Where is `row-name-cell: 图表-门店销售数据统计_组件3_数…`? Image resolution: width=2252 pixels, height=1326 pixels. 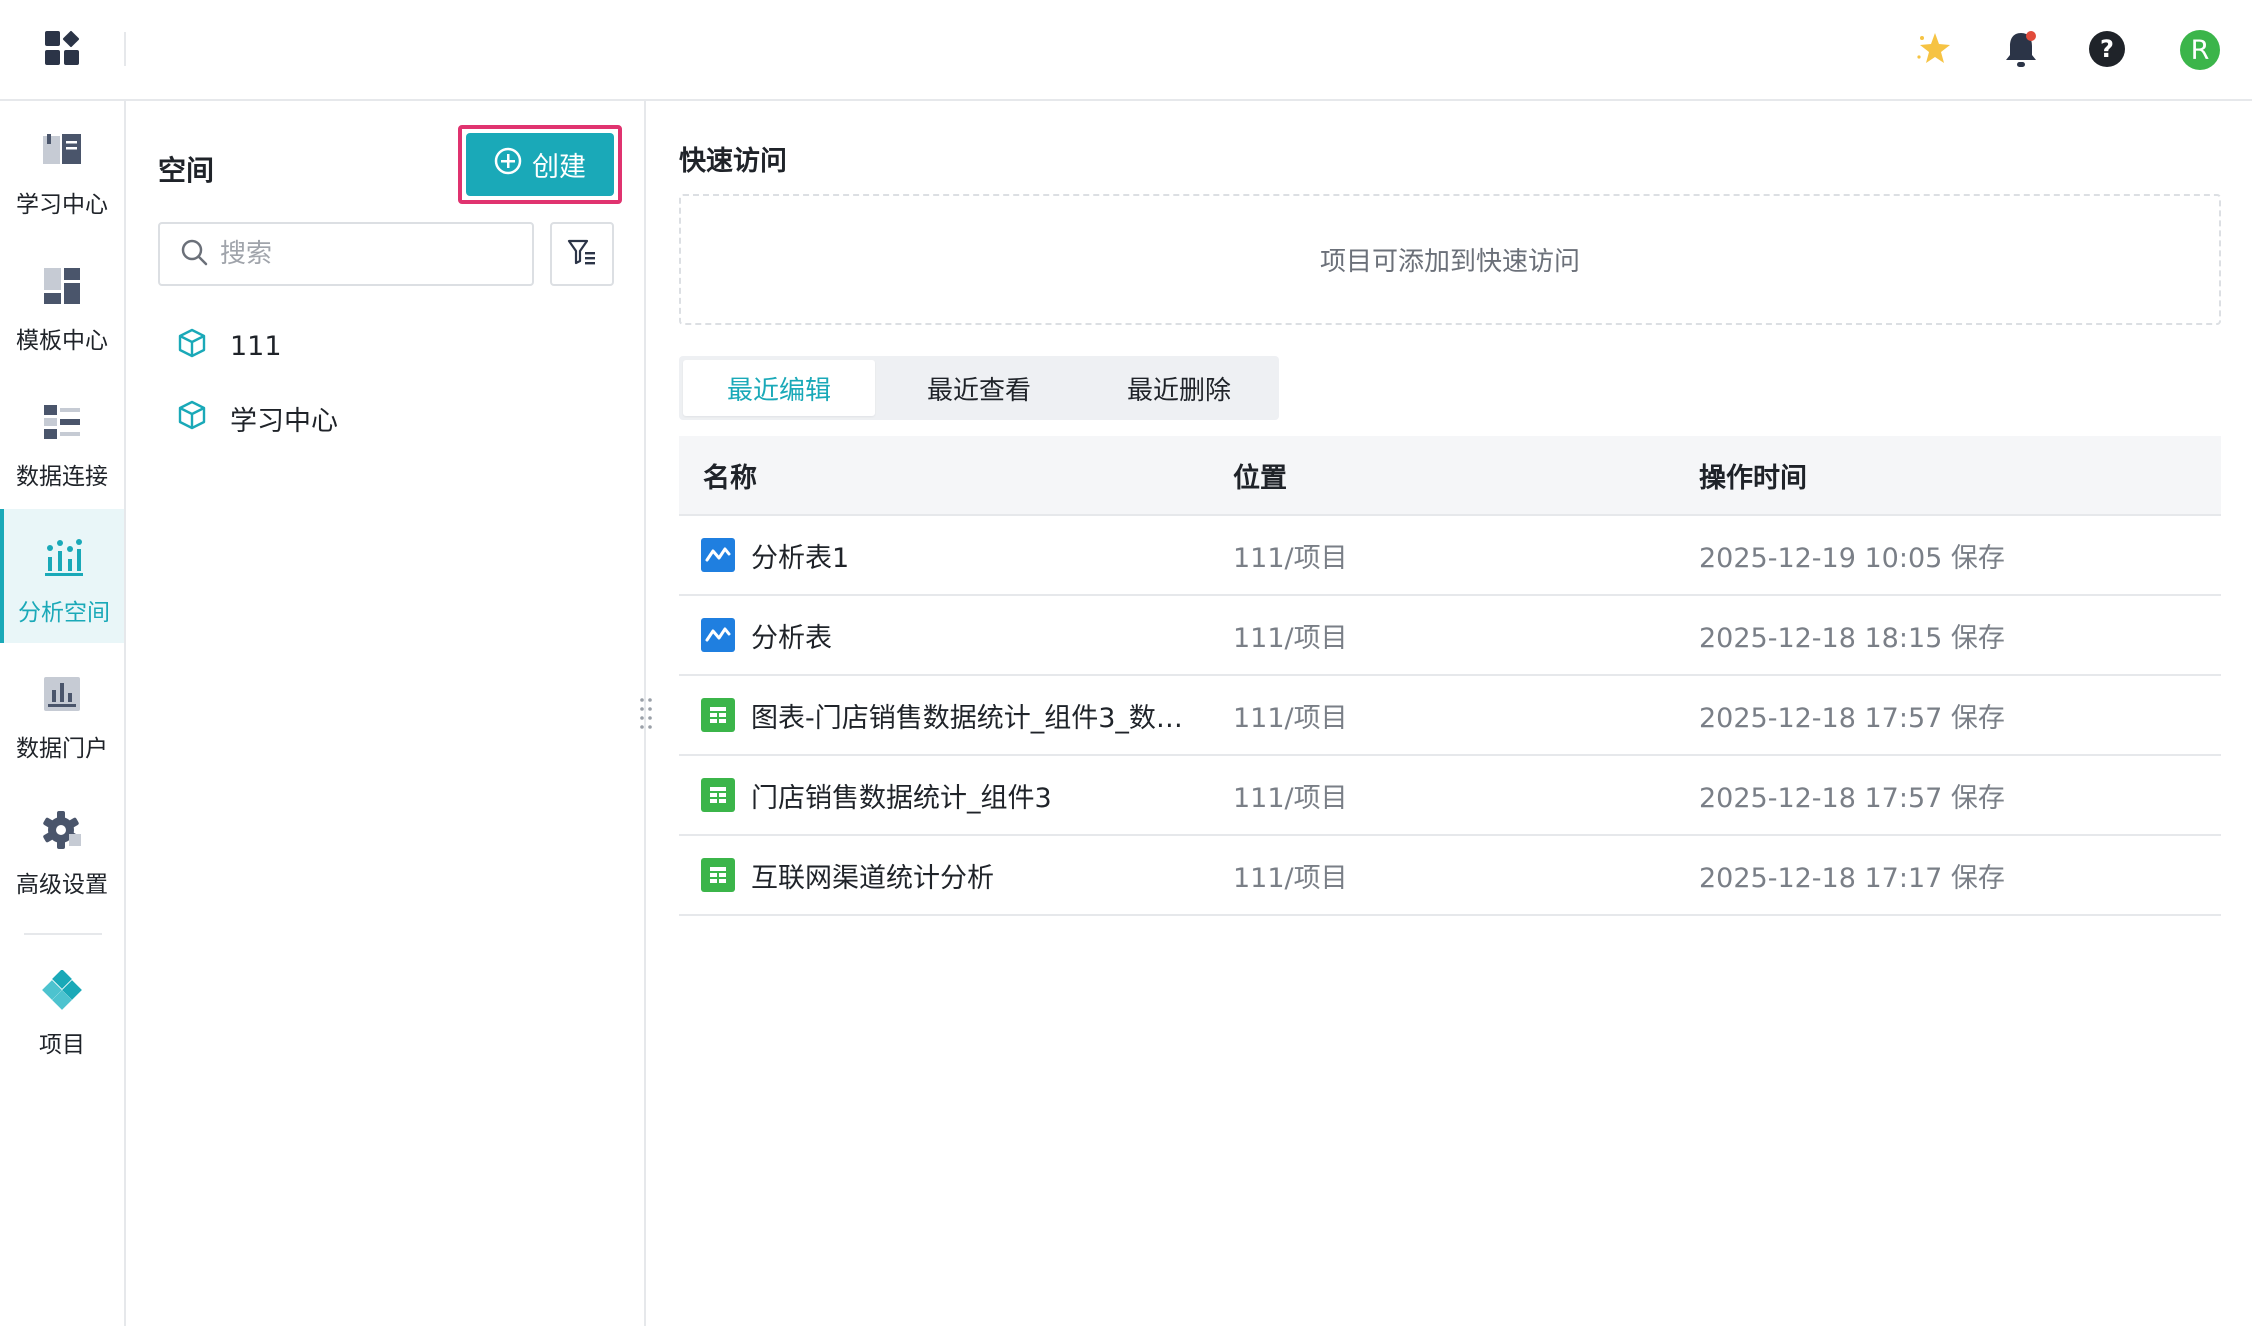
row-name-cell: 图表-门店销售数据统计_组件3_数… is located at coordinates (942, 715).